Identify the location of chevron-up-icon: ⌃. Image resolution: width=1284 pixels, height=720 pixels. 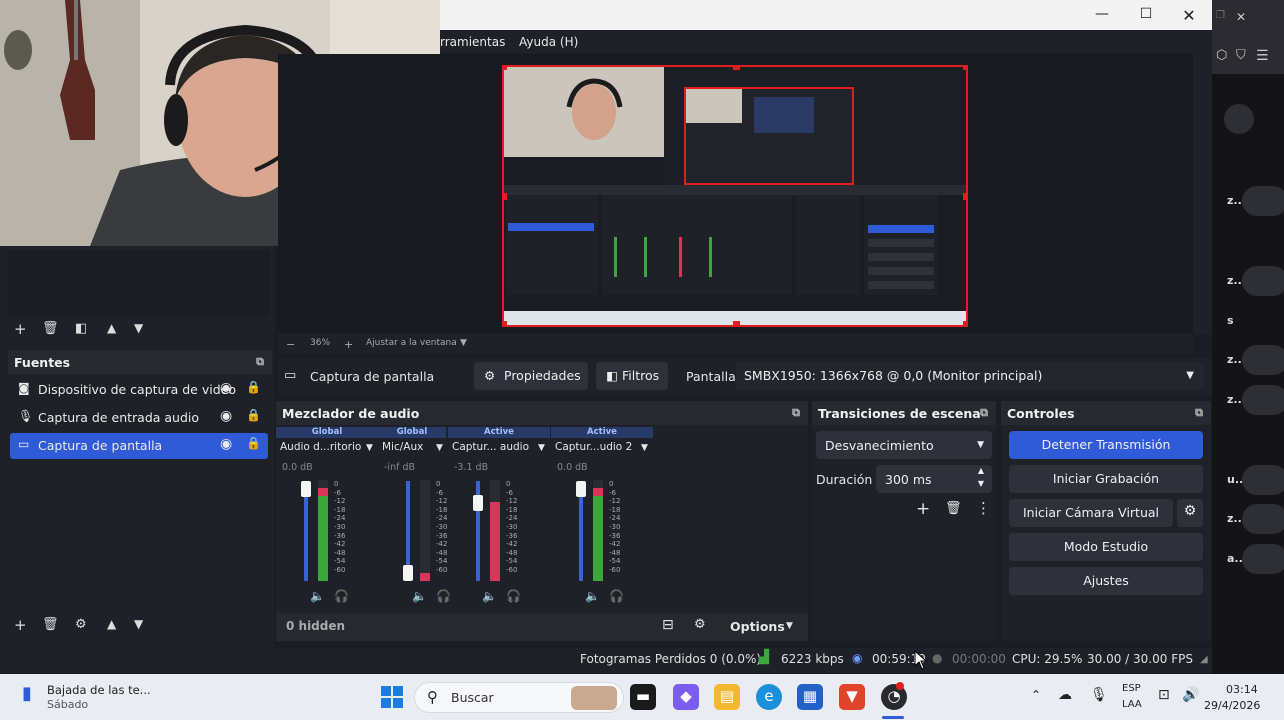
(1036, 695).